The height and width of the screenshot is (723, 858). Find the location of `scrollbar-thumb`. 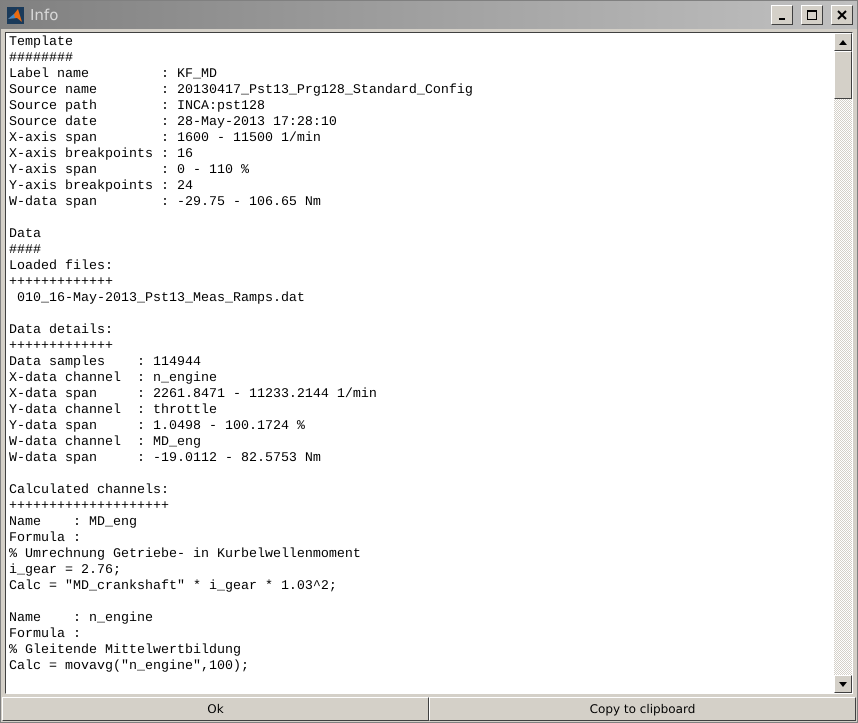

scrollbar-thumb is located at coordinates (843, 75).